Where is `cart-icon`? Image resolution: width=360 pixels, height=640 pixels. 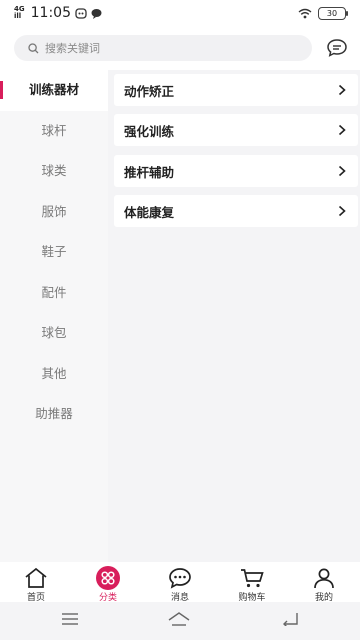 cart-icon is located at coordinates (252, 578).